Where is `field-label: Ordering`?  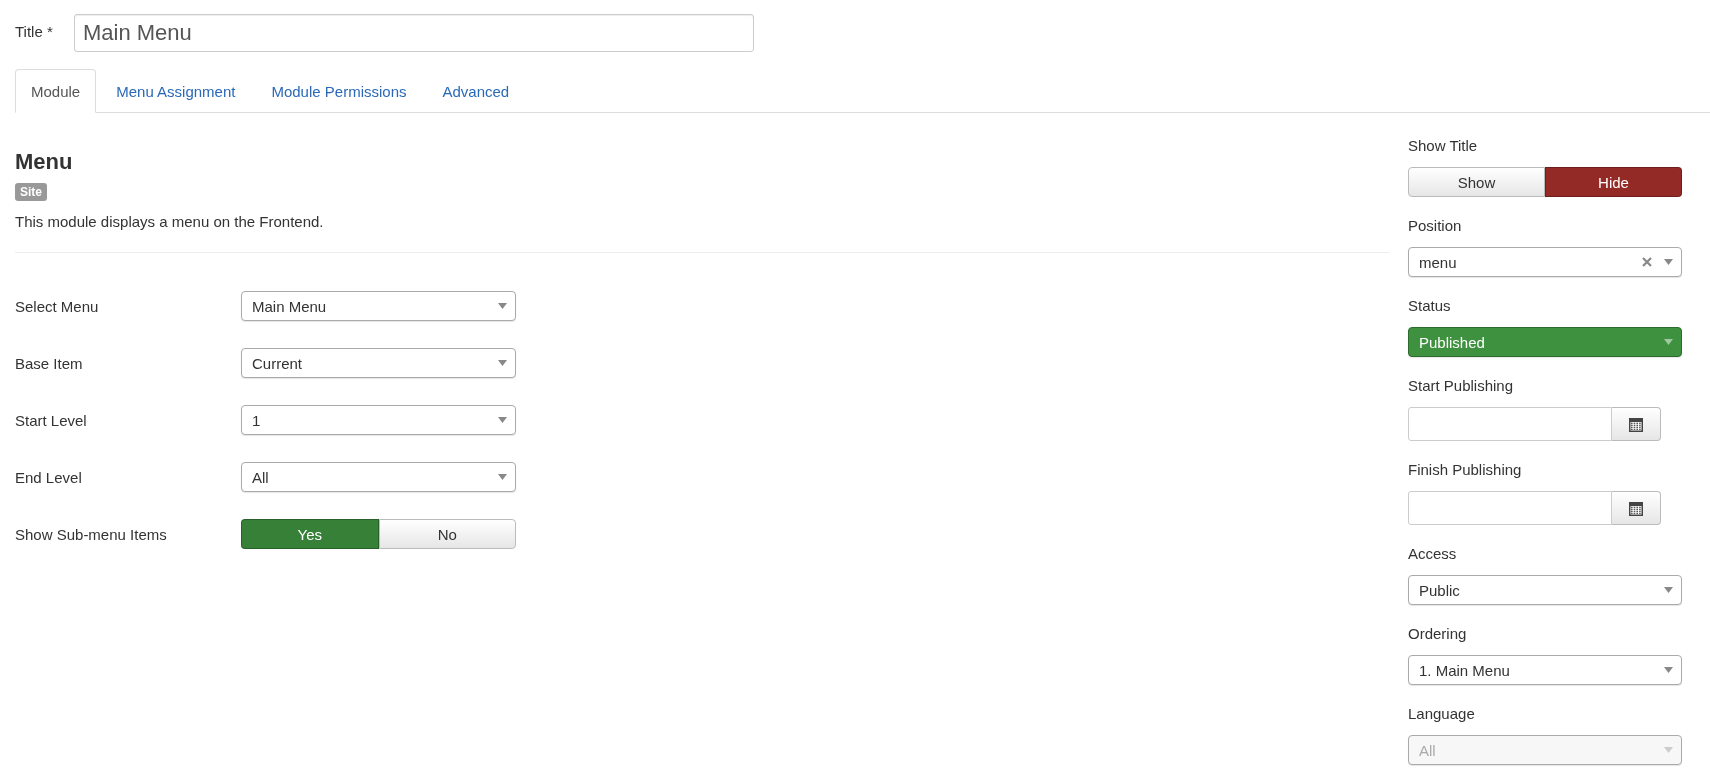 field-label: Ordering is located at coordinates (1438, 633).